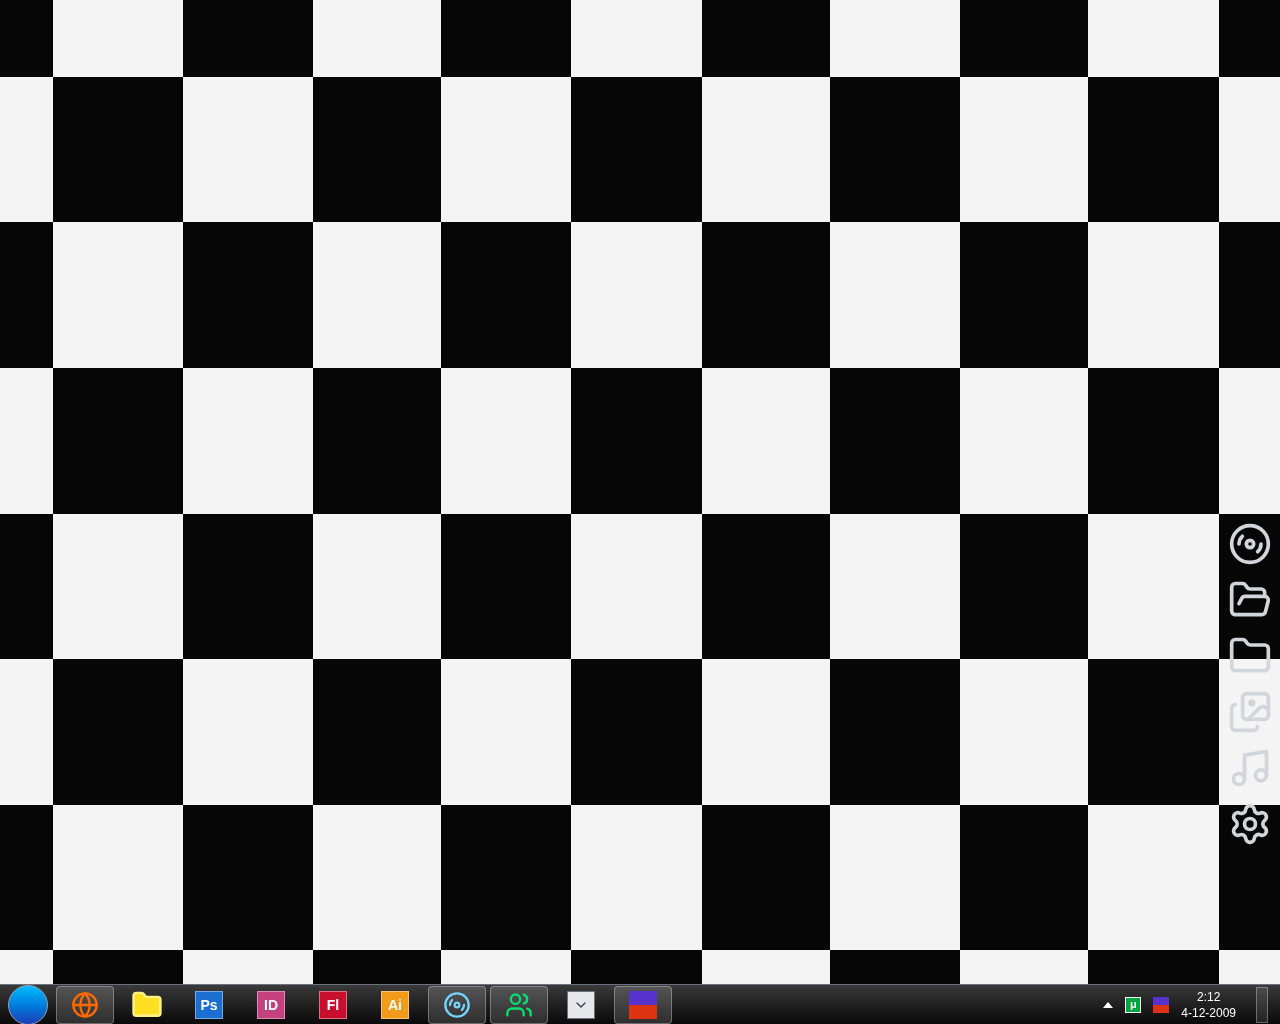  I want to click on app-icon: Ai, so click(395, 1004).